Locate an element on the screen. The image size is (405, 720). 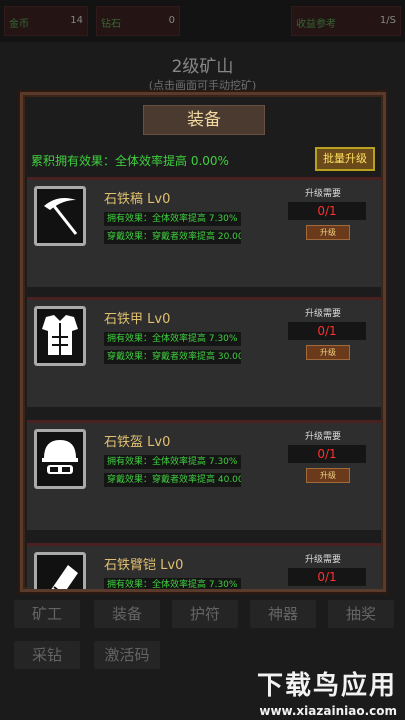
equipment-item: 石铁臂铠 Lv0 拥有效果：全体效率提高 7.30% 升级需要 0/1 is located at coordinates (204, 566).